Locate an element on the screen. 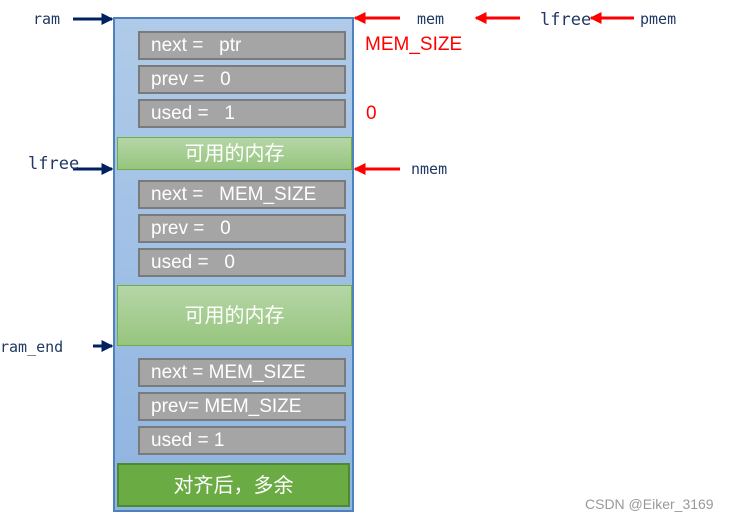 The width and height of the screenshot is (742, 521). block1-used: used = 1 is located at coordinates (242, 113).